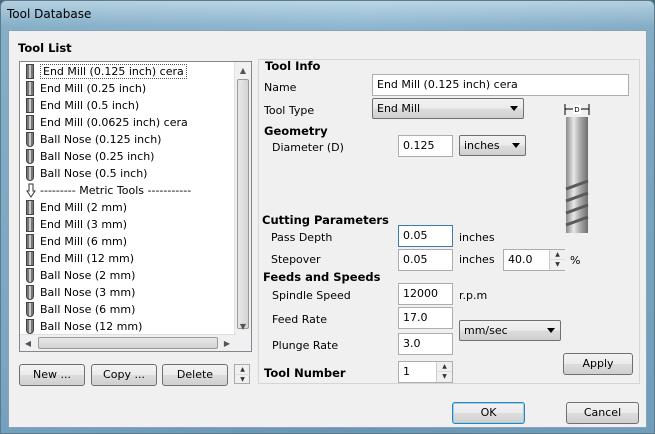  I want to click on list-item: --------- Metric Tools -----------, so click(127, 190).